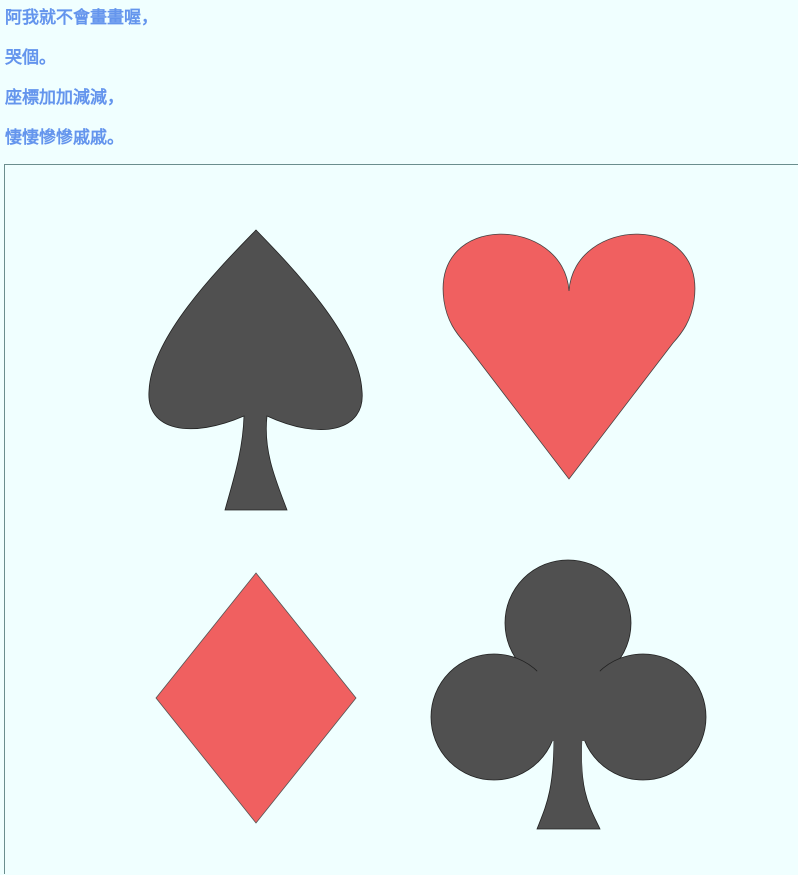 The width and height of the screenshot is (798, 875). I want to click on text-line-1: 阿我就不會畫畫喔，, so click(81, 18).